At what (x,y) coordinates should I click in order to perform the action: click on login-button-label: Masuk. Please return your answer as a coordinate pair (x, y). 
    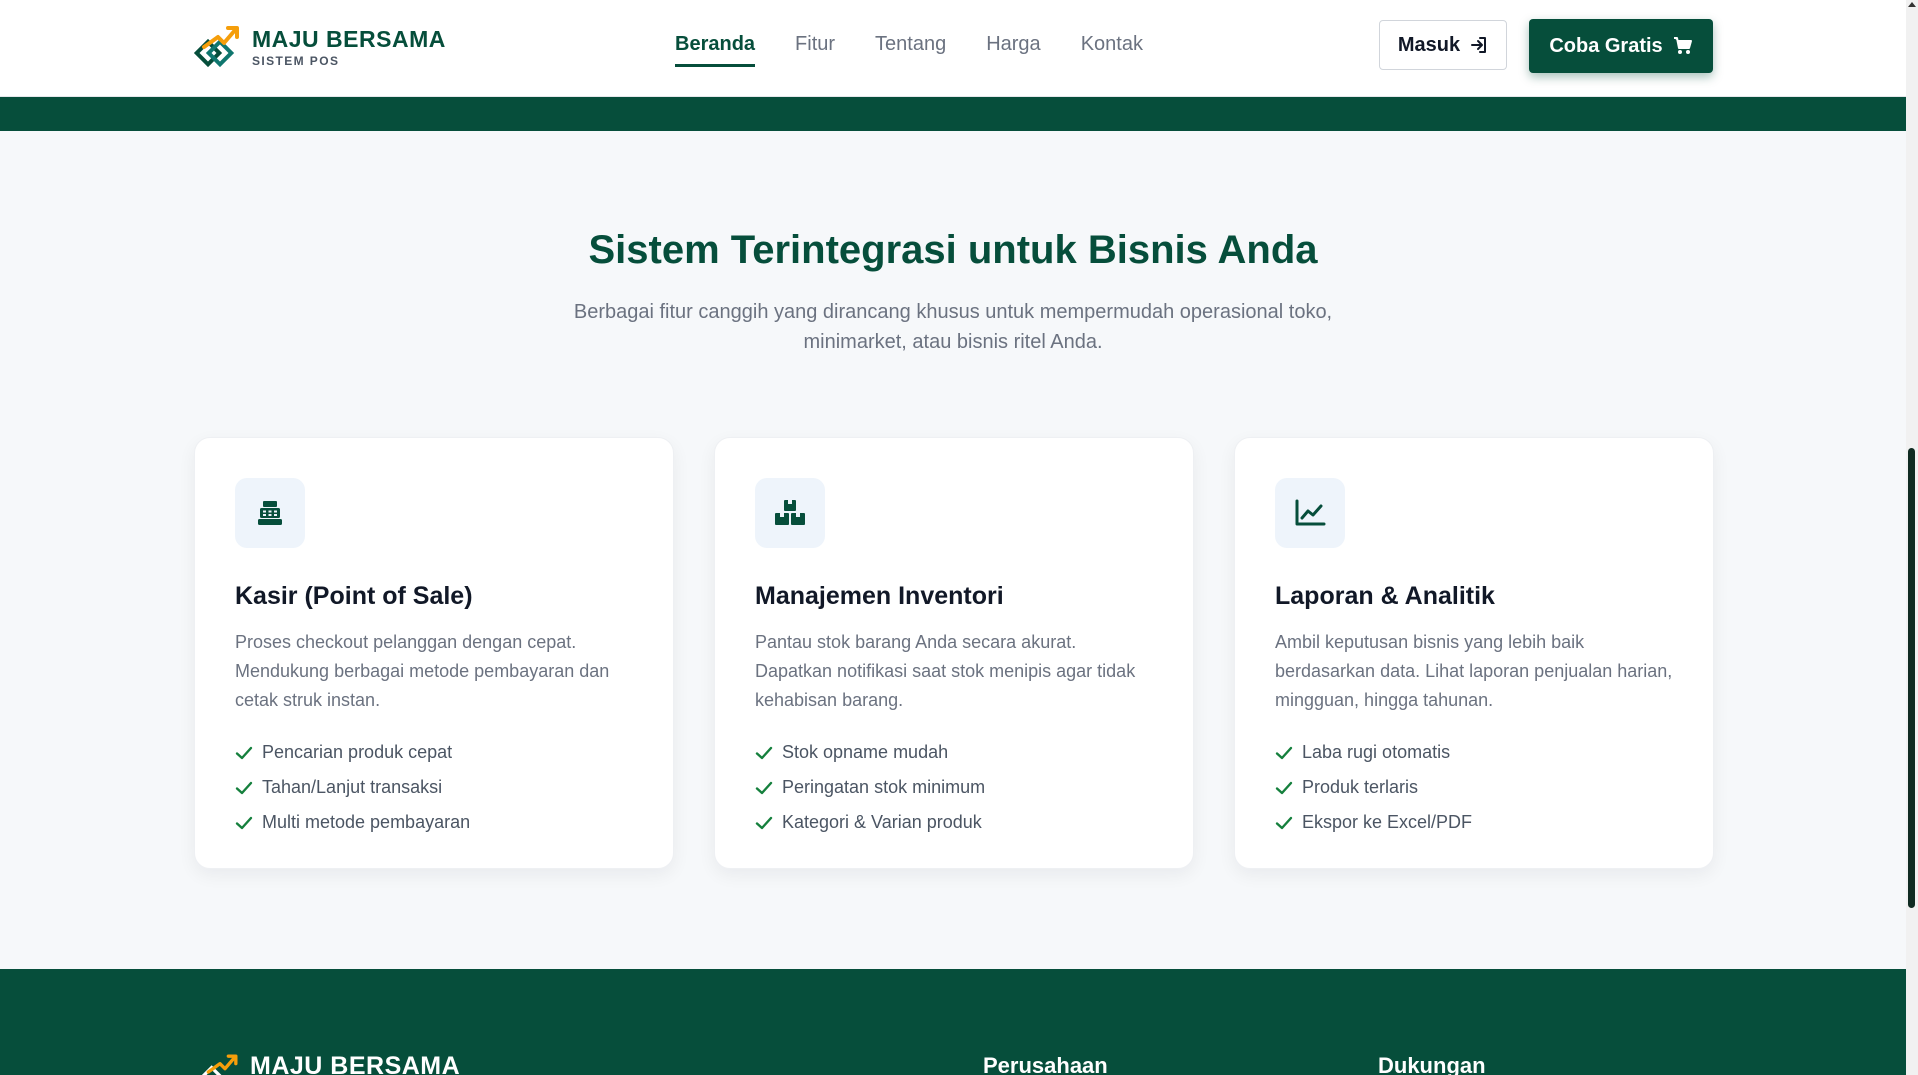
    Looking at the image, I should click on (1429, 44).